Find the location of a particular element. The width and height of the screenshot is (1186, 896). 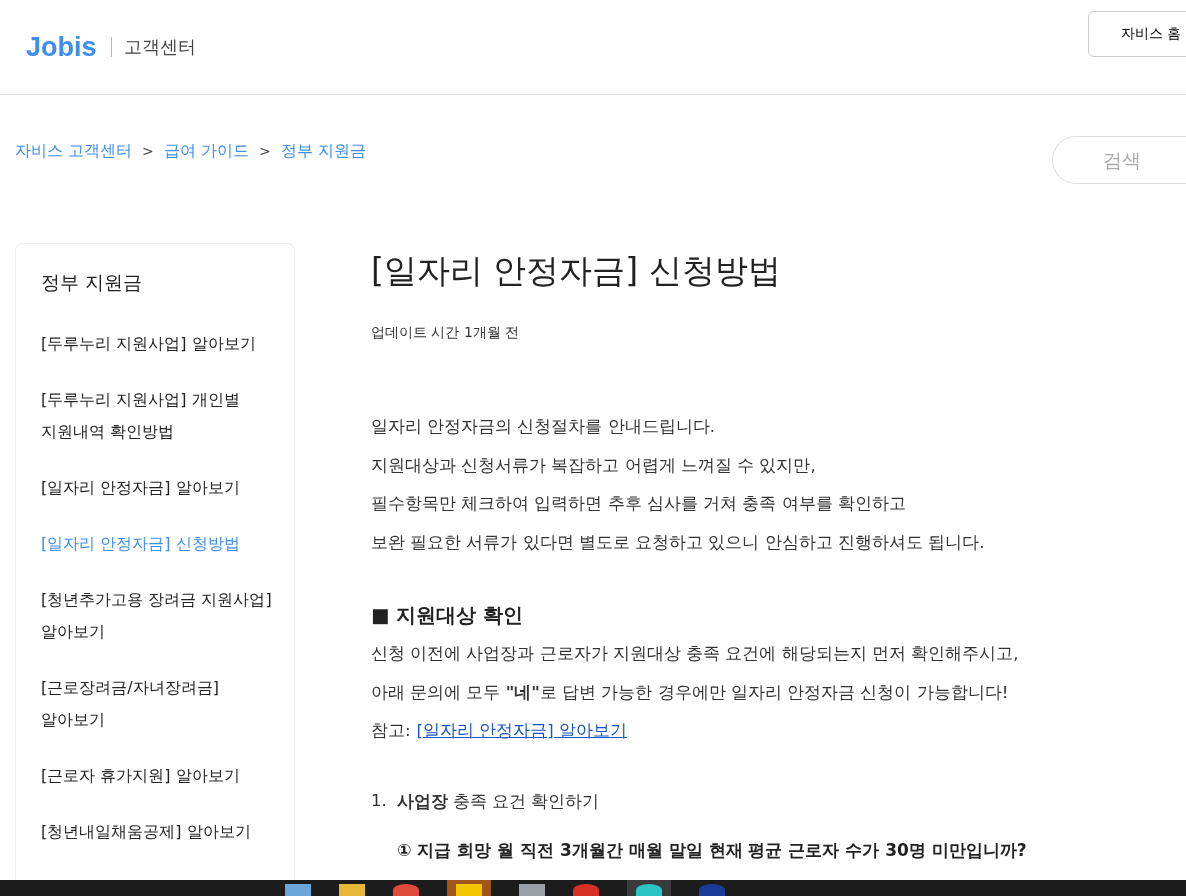

reference-label: 참고: is located at coordinates (391, 731).